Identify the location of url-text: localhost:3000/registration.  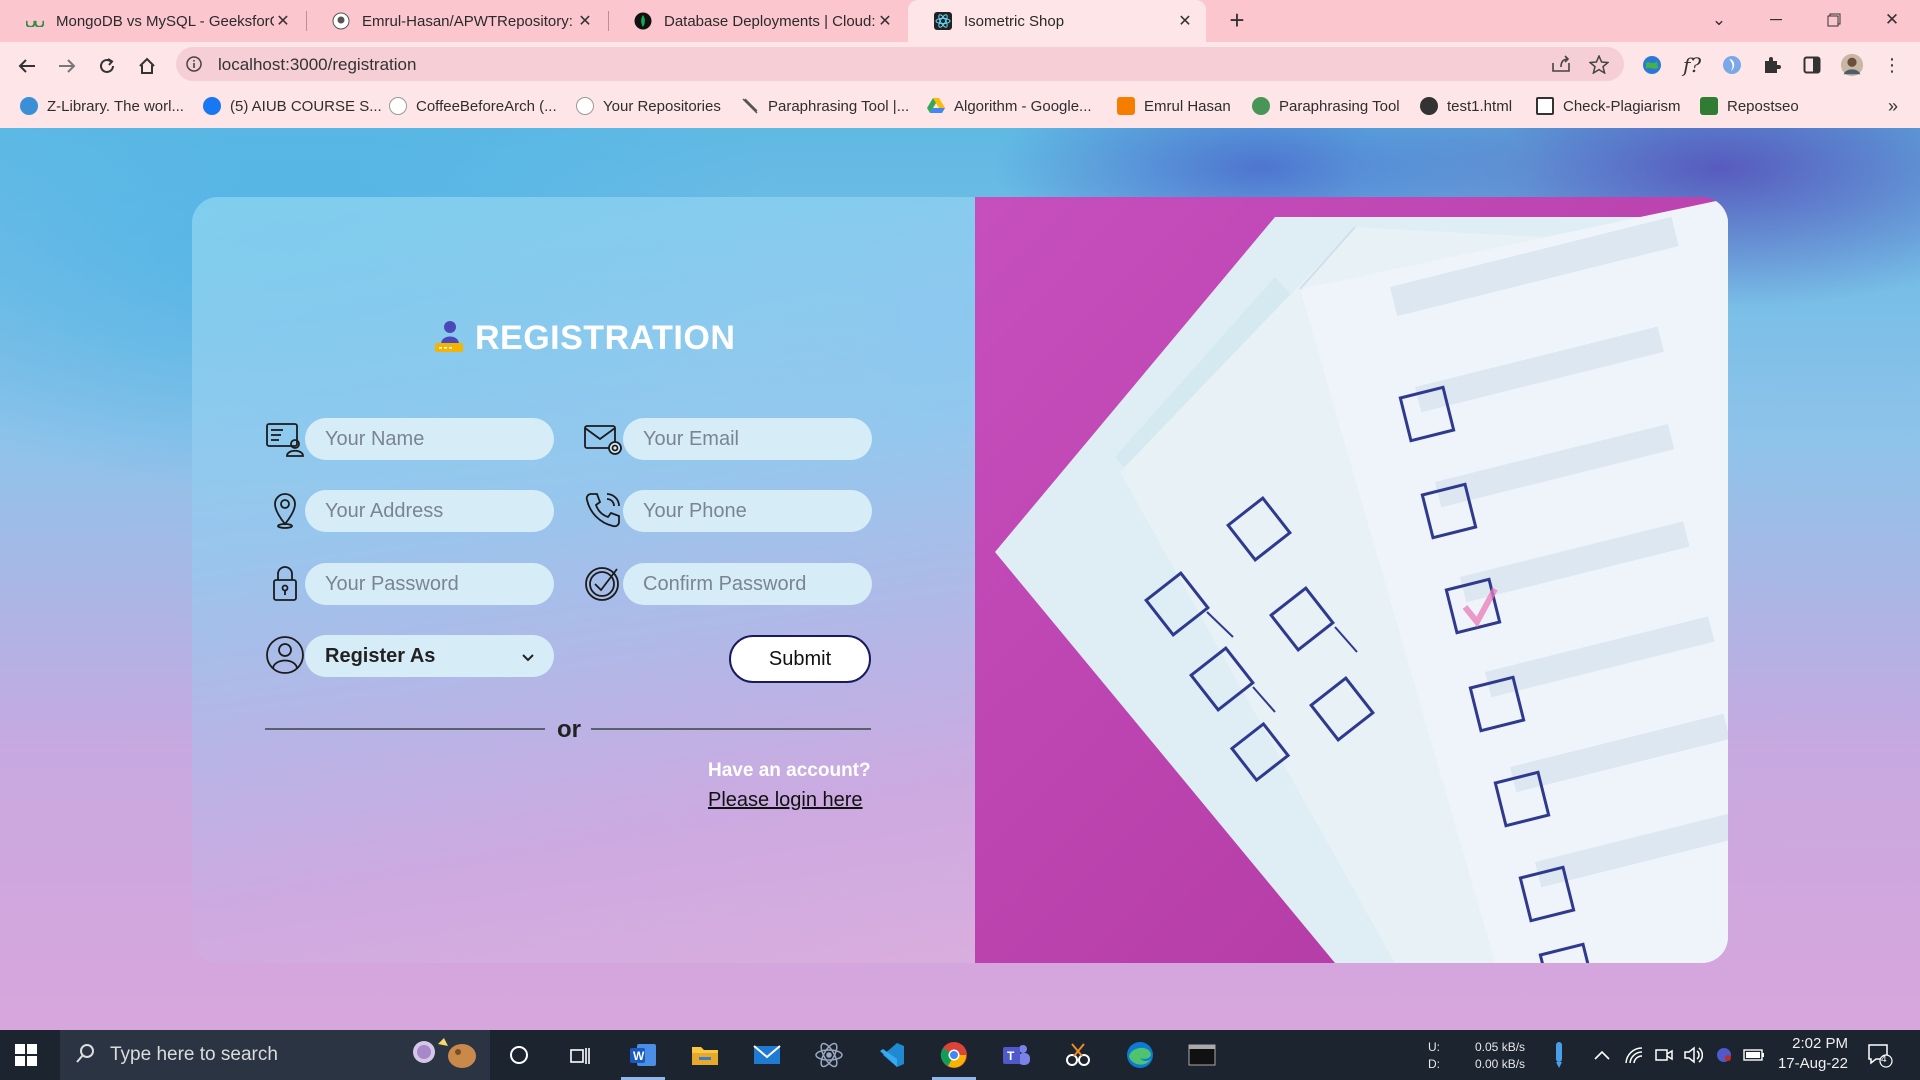
(317, 65).